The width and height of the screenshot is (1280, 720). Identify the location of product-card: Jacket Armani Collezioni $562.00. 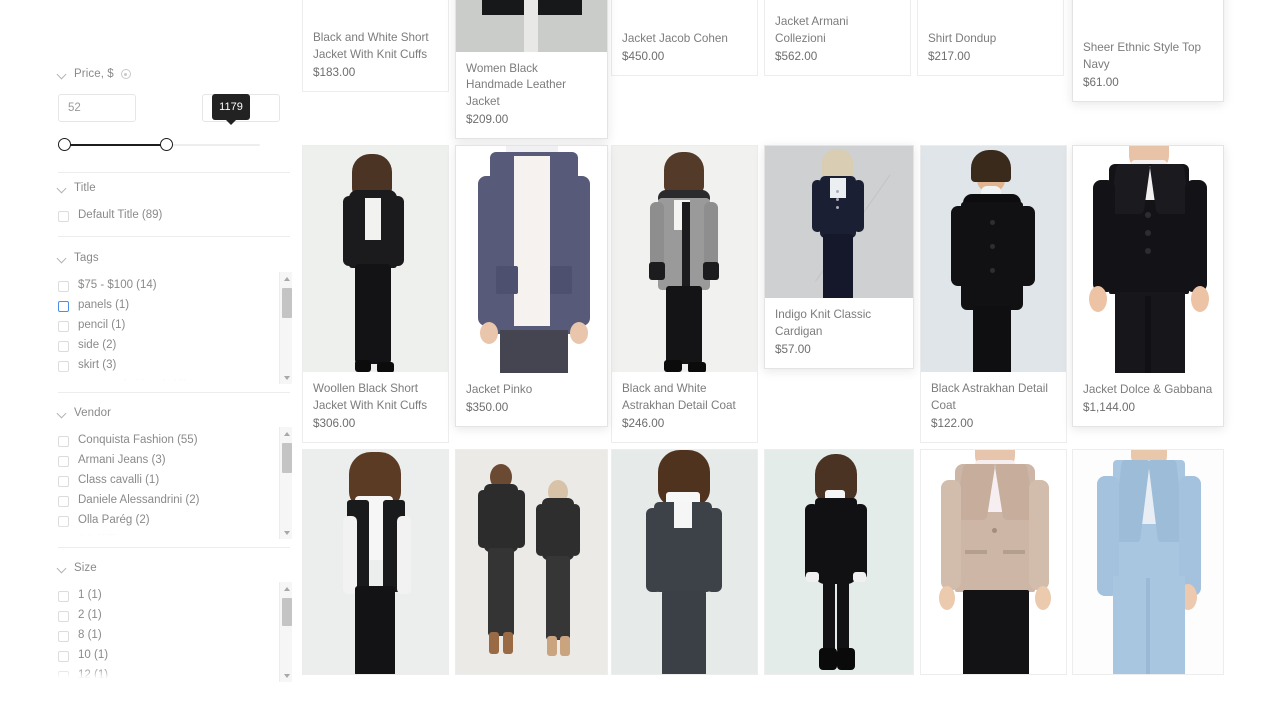
(837, 38).